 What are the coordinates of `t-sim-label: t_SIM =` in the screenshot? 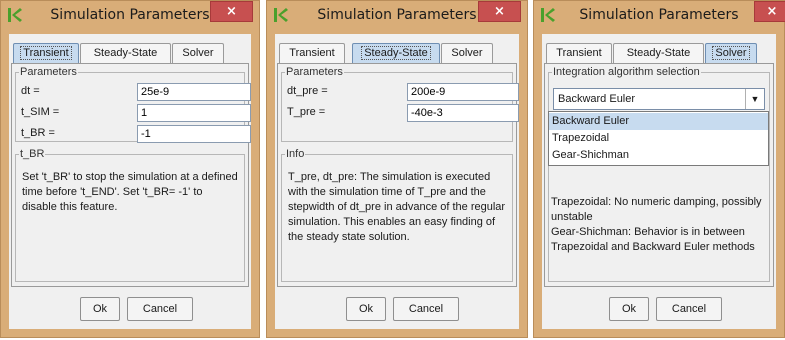 It's located at (40, 112).